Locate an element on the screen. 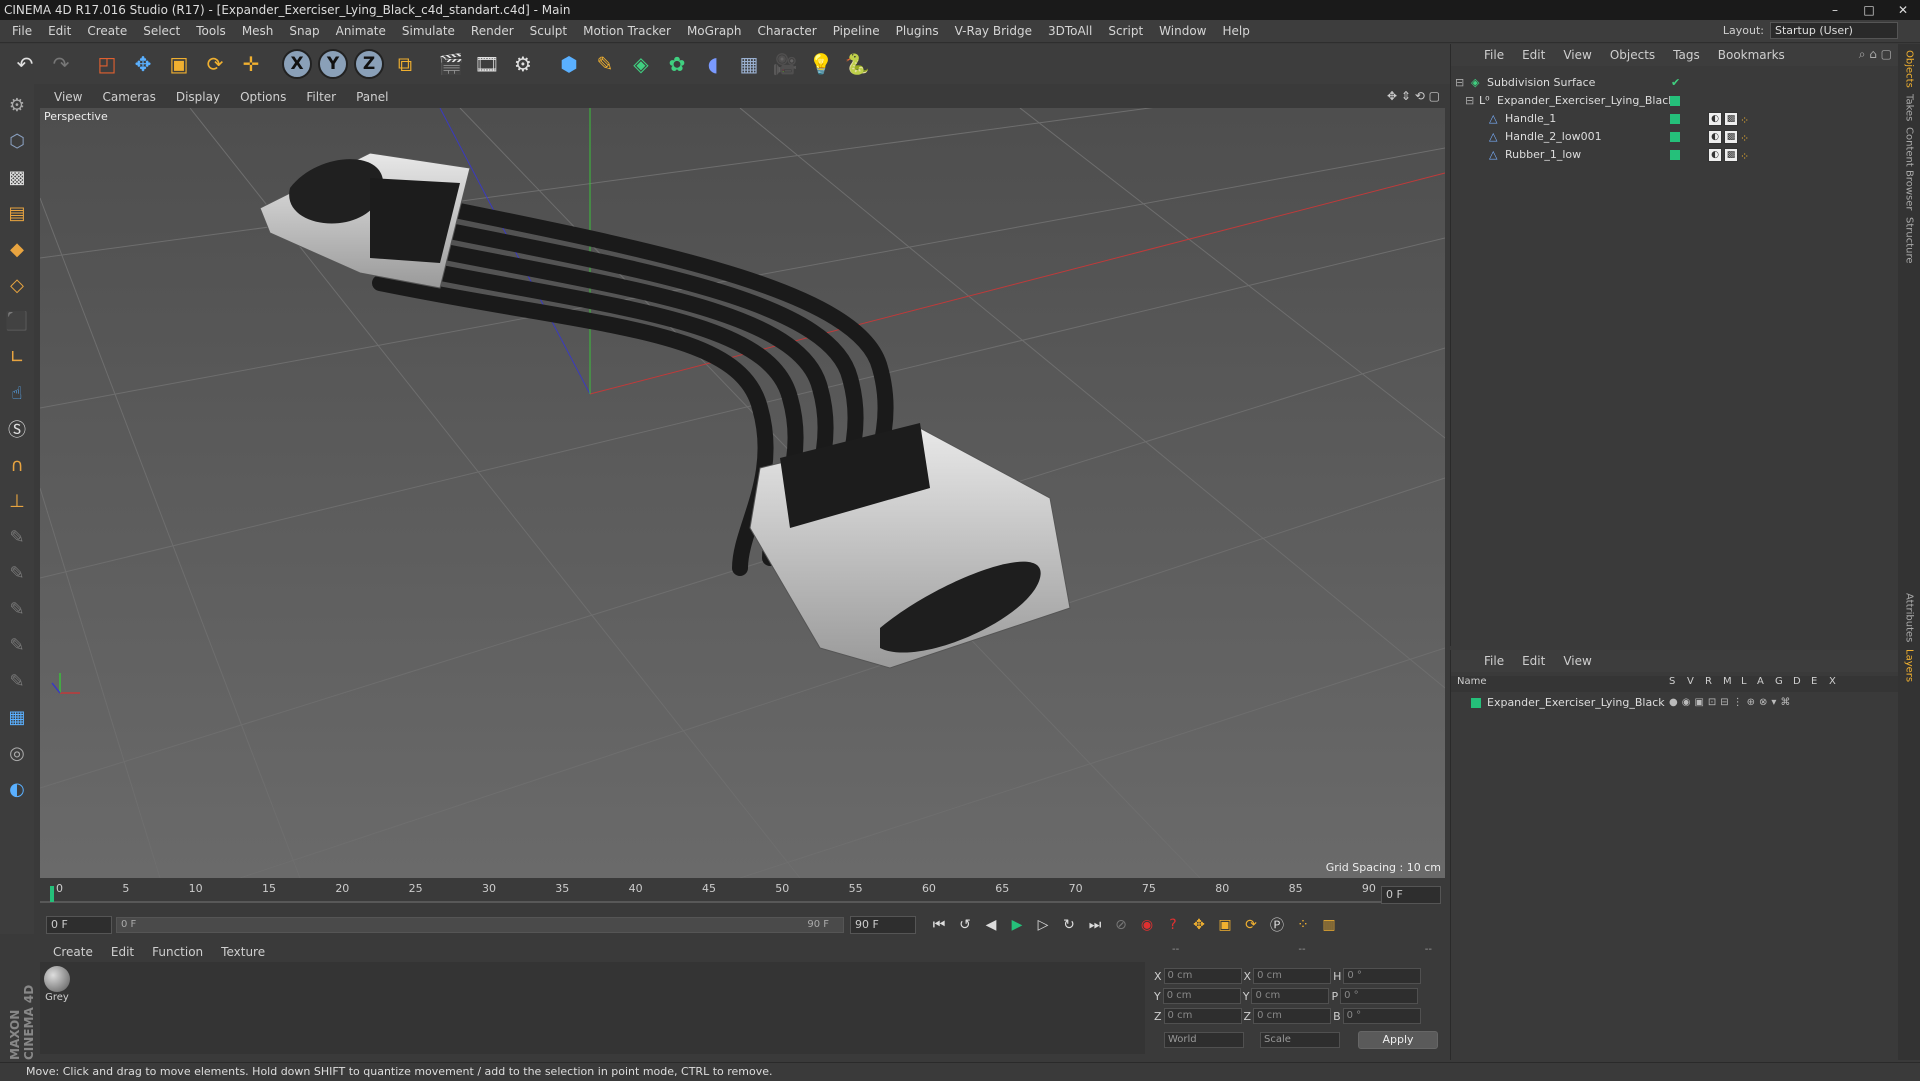 This screenshot has width=1920, height=1081. x-axis-lock: X is located at coordinates (297, 64).